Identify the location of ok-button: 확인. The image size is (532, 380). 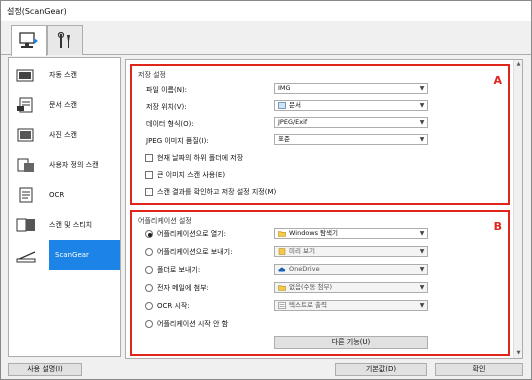
(479, 369).